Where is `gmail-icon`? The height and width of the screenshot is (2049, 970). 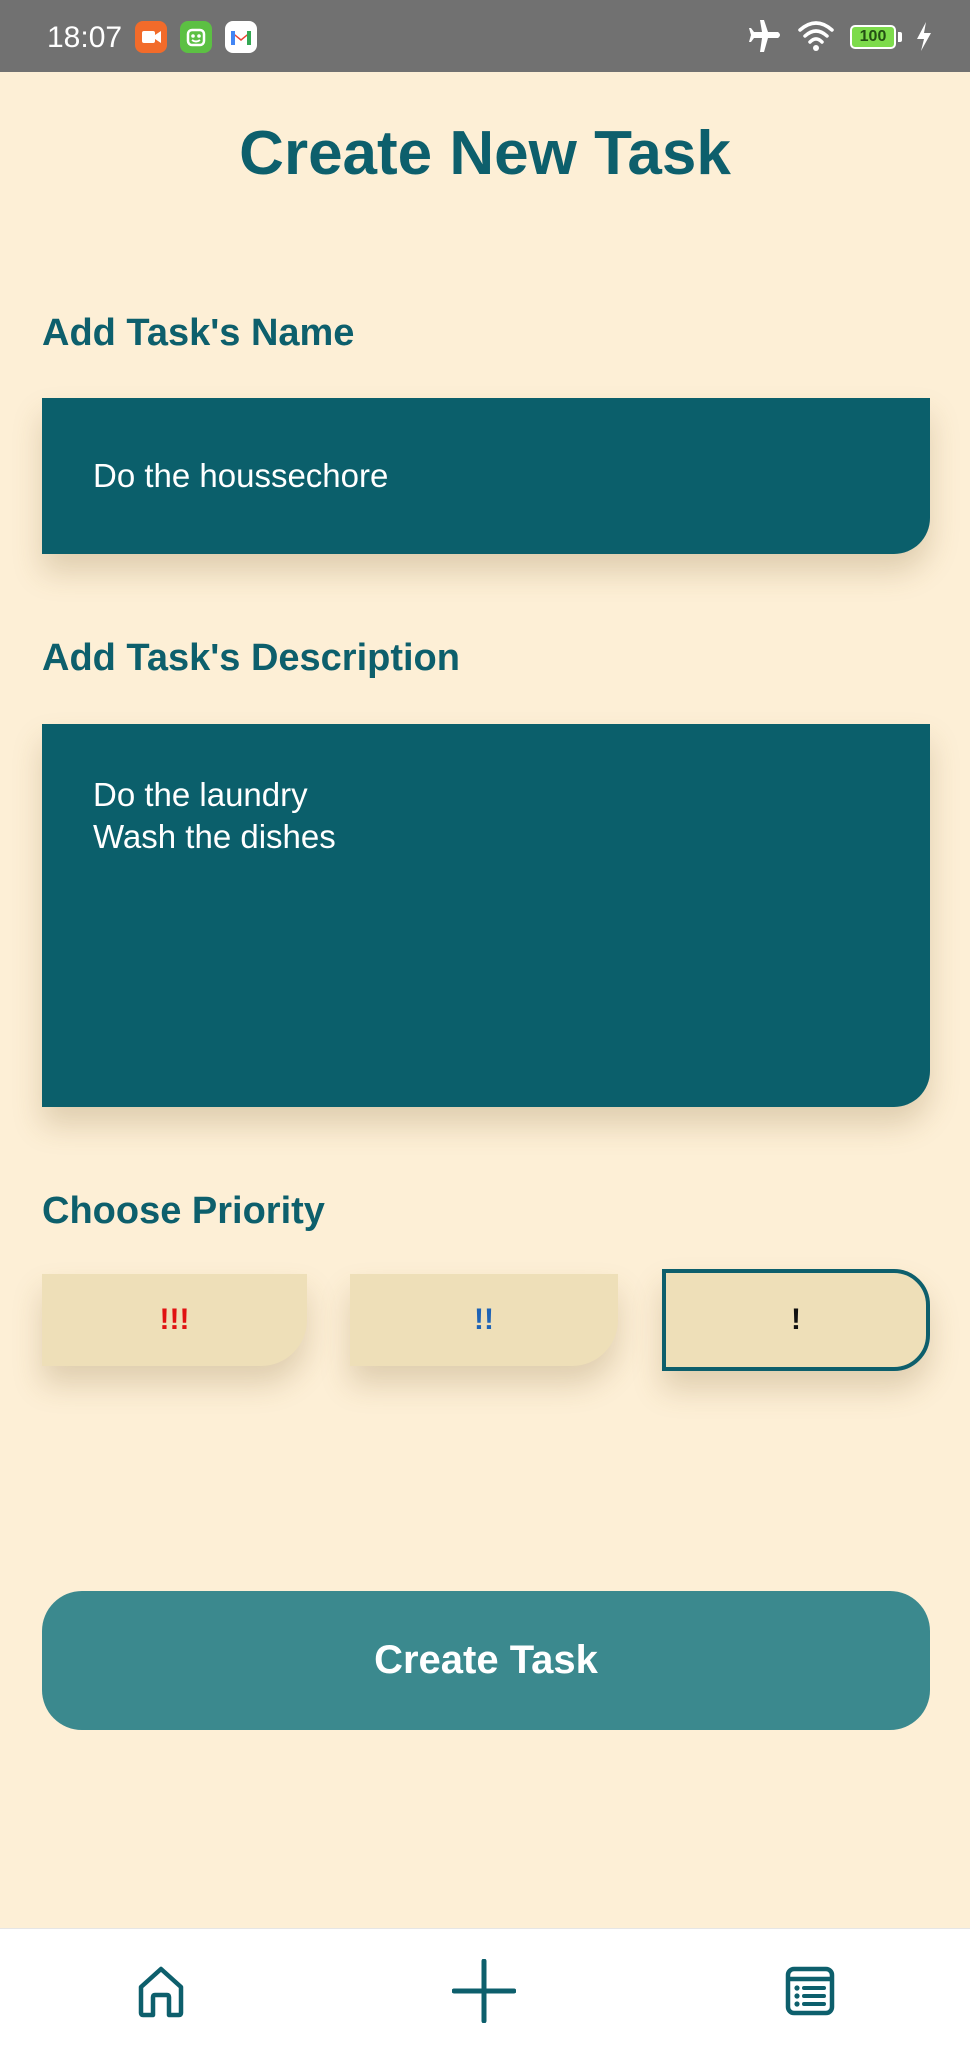 gmail-icon is located at coordinates (241, 37).